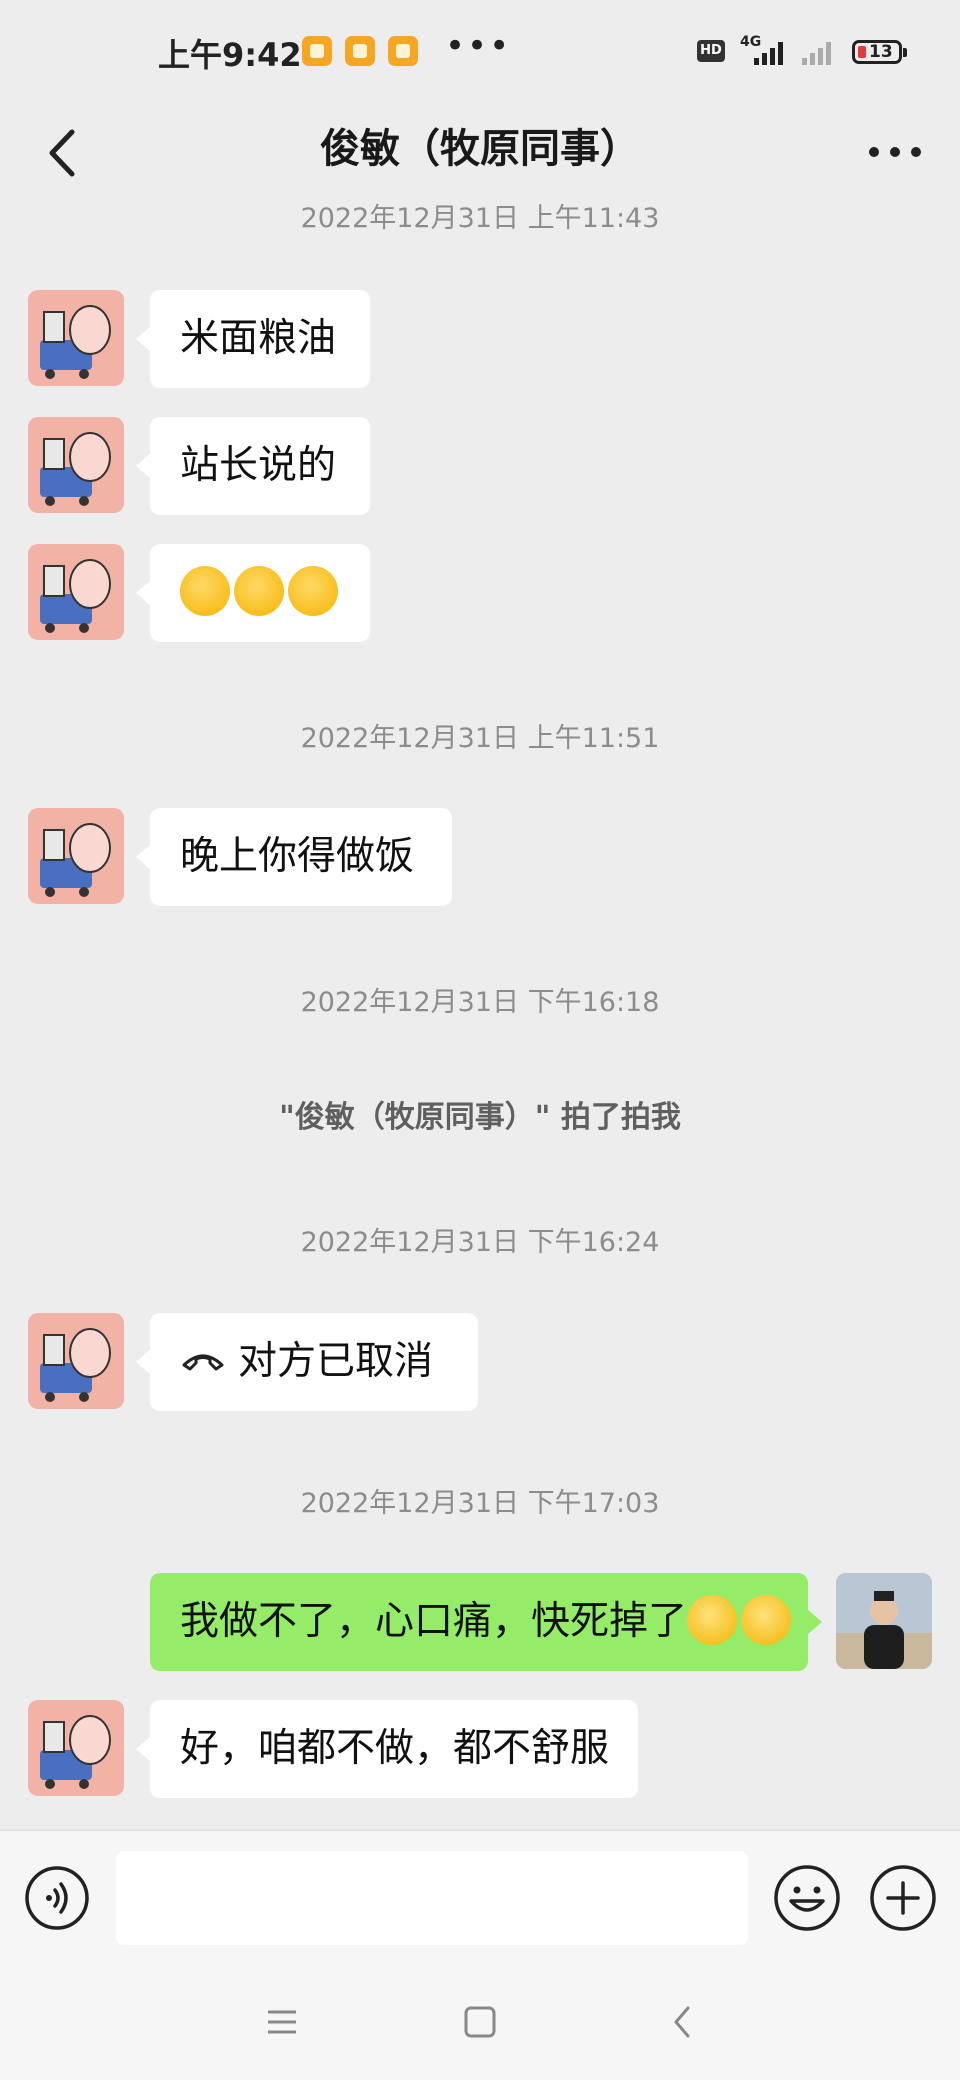 The image size is (960, 2080). I want to click on message-bubble: 站长说的, so click(253, 466).